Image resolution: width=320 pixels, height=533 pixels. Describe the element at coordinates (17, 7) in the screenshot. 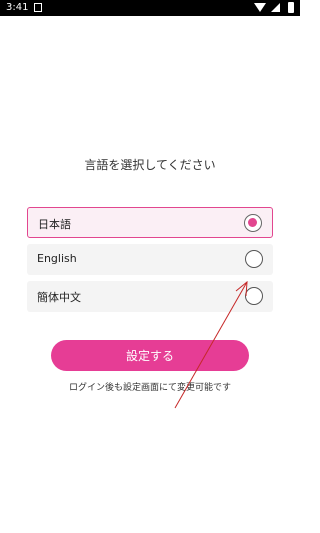

I see `status-time: 3:41` at that location.